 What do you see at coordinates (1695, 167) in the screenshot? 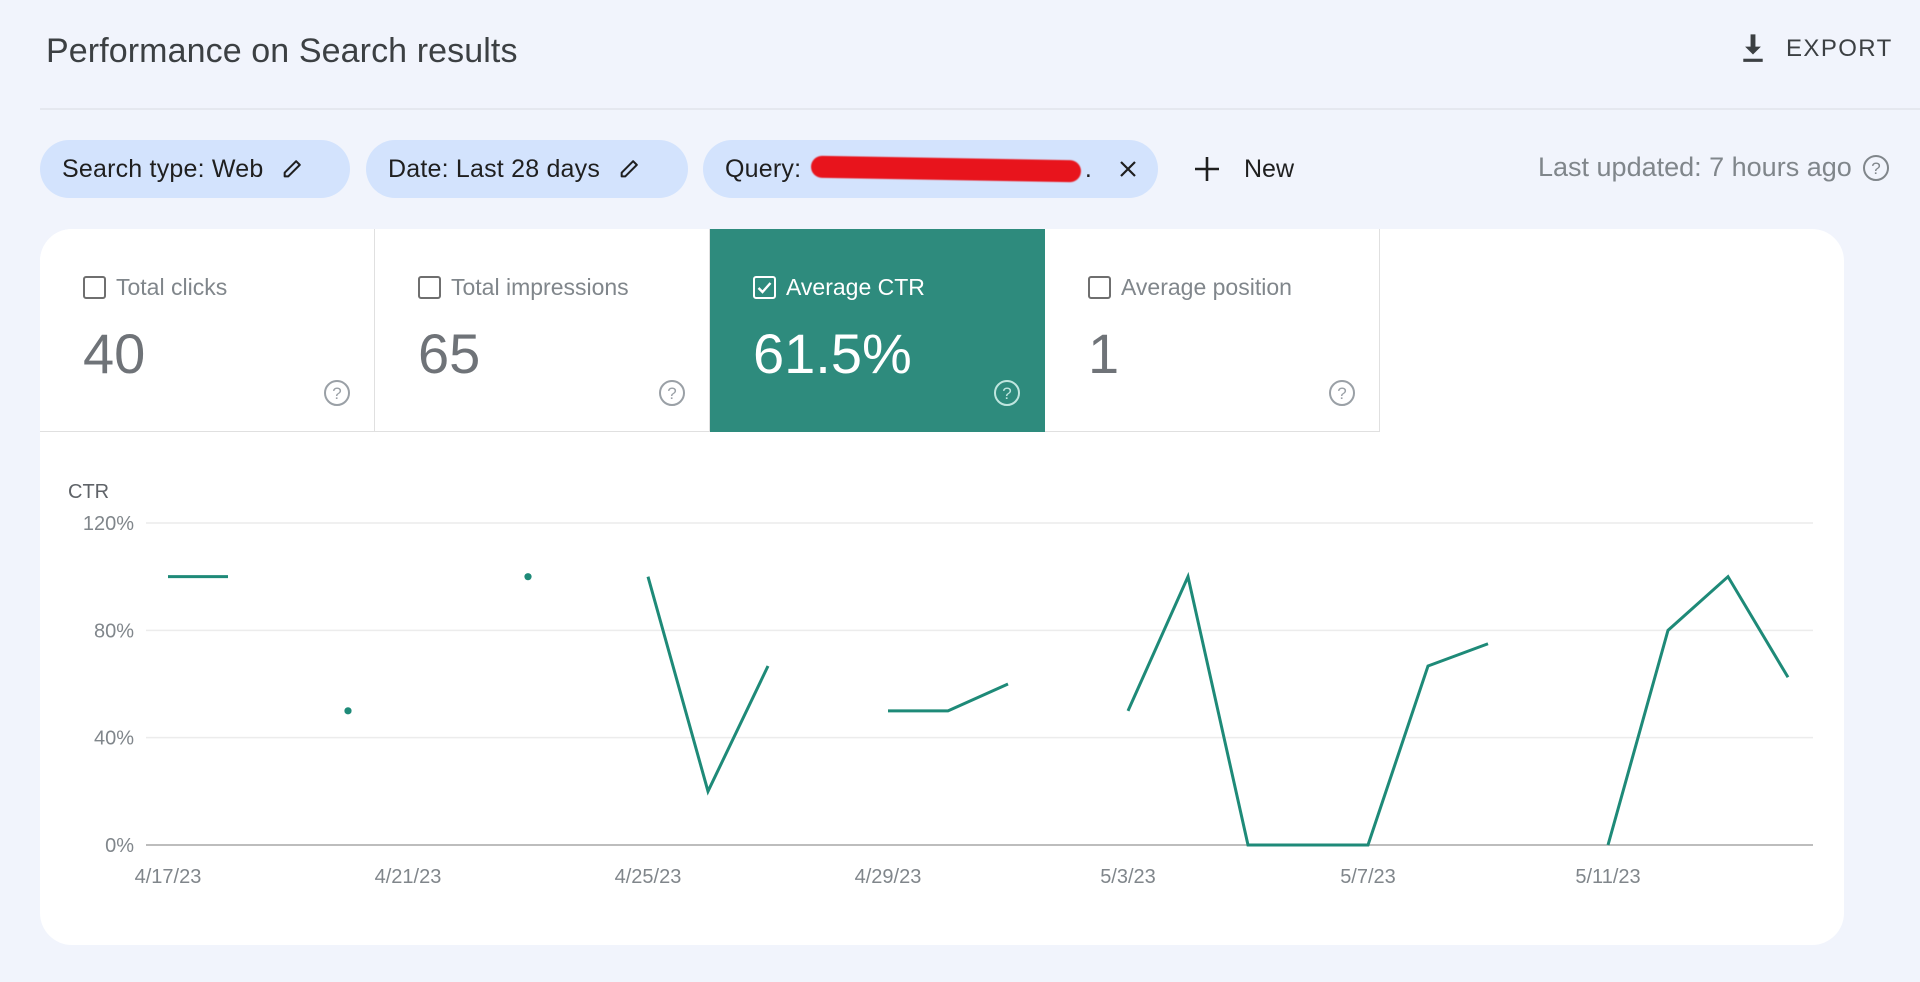
I see `last-updated-text: Last updated: 7 hours ago` at bounding box center [1695, 167].